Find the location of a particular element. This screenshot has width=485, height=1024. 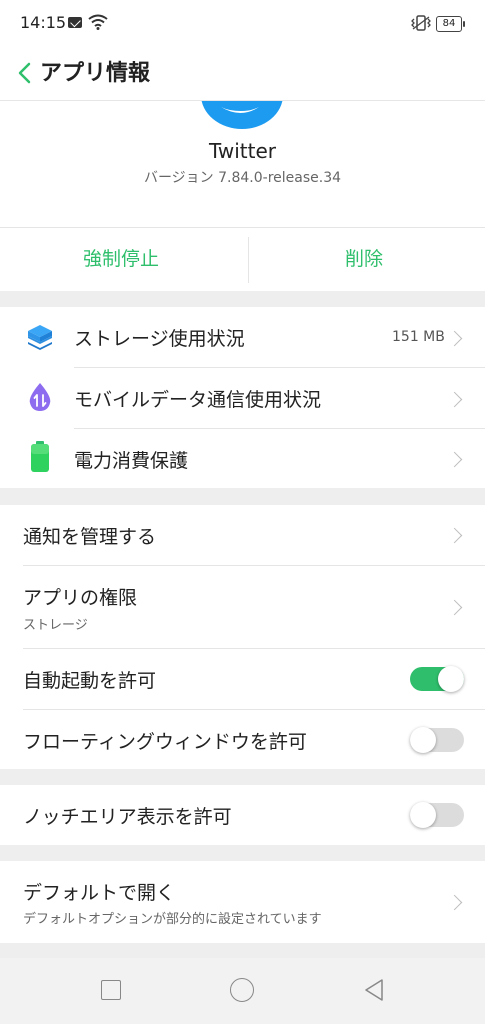

auto-start-toggle is located at coordinates (437, 679).